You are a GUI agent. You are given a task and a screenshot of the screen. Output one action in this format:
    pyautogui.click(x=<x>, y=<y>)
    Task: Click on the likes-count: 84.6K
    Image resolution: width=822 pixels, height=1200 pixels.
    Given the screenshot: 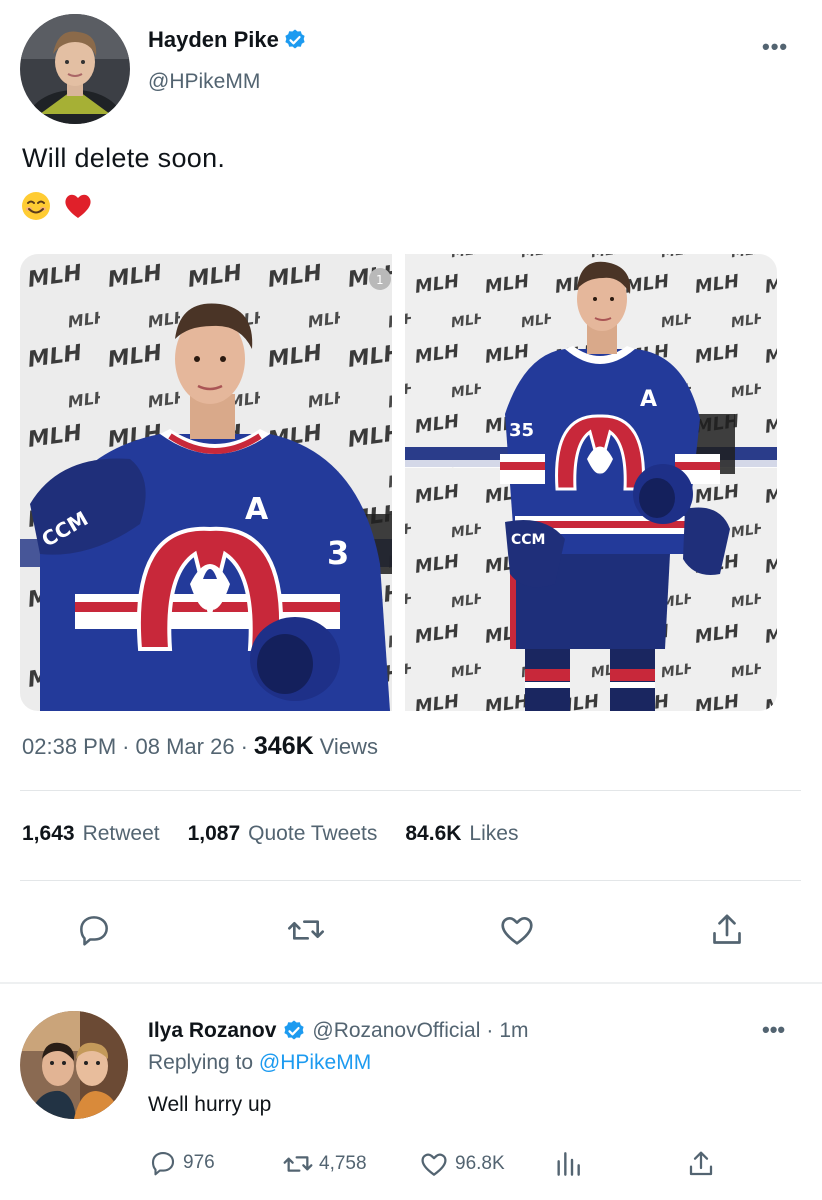 What is the action you would take?
    pyautogui.click(x=433, y=833)
    